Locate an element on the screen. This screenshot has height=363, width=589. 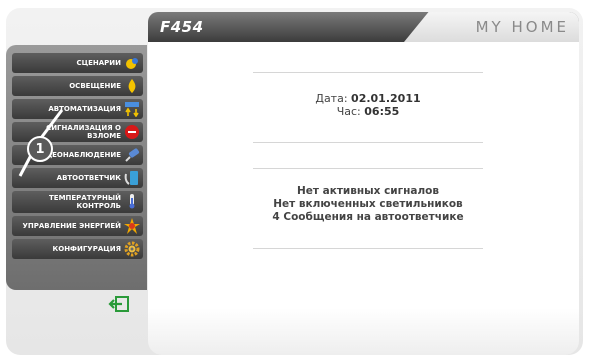
scenario-icon is located at coordinates (132, 63).